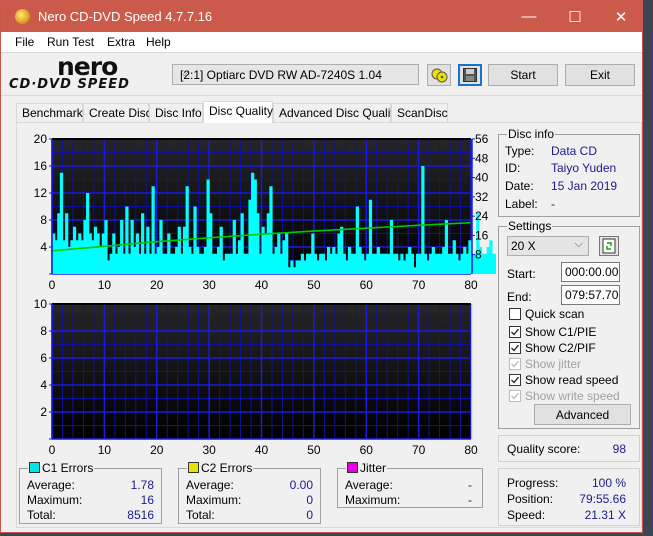 This screenshot has height=536, width=653. I want to click on logo-cd-dvd-speed-text: CD·DVD SPEED, so click(69, 84).